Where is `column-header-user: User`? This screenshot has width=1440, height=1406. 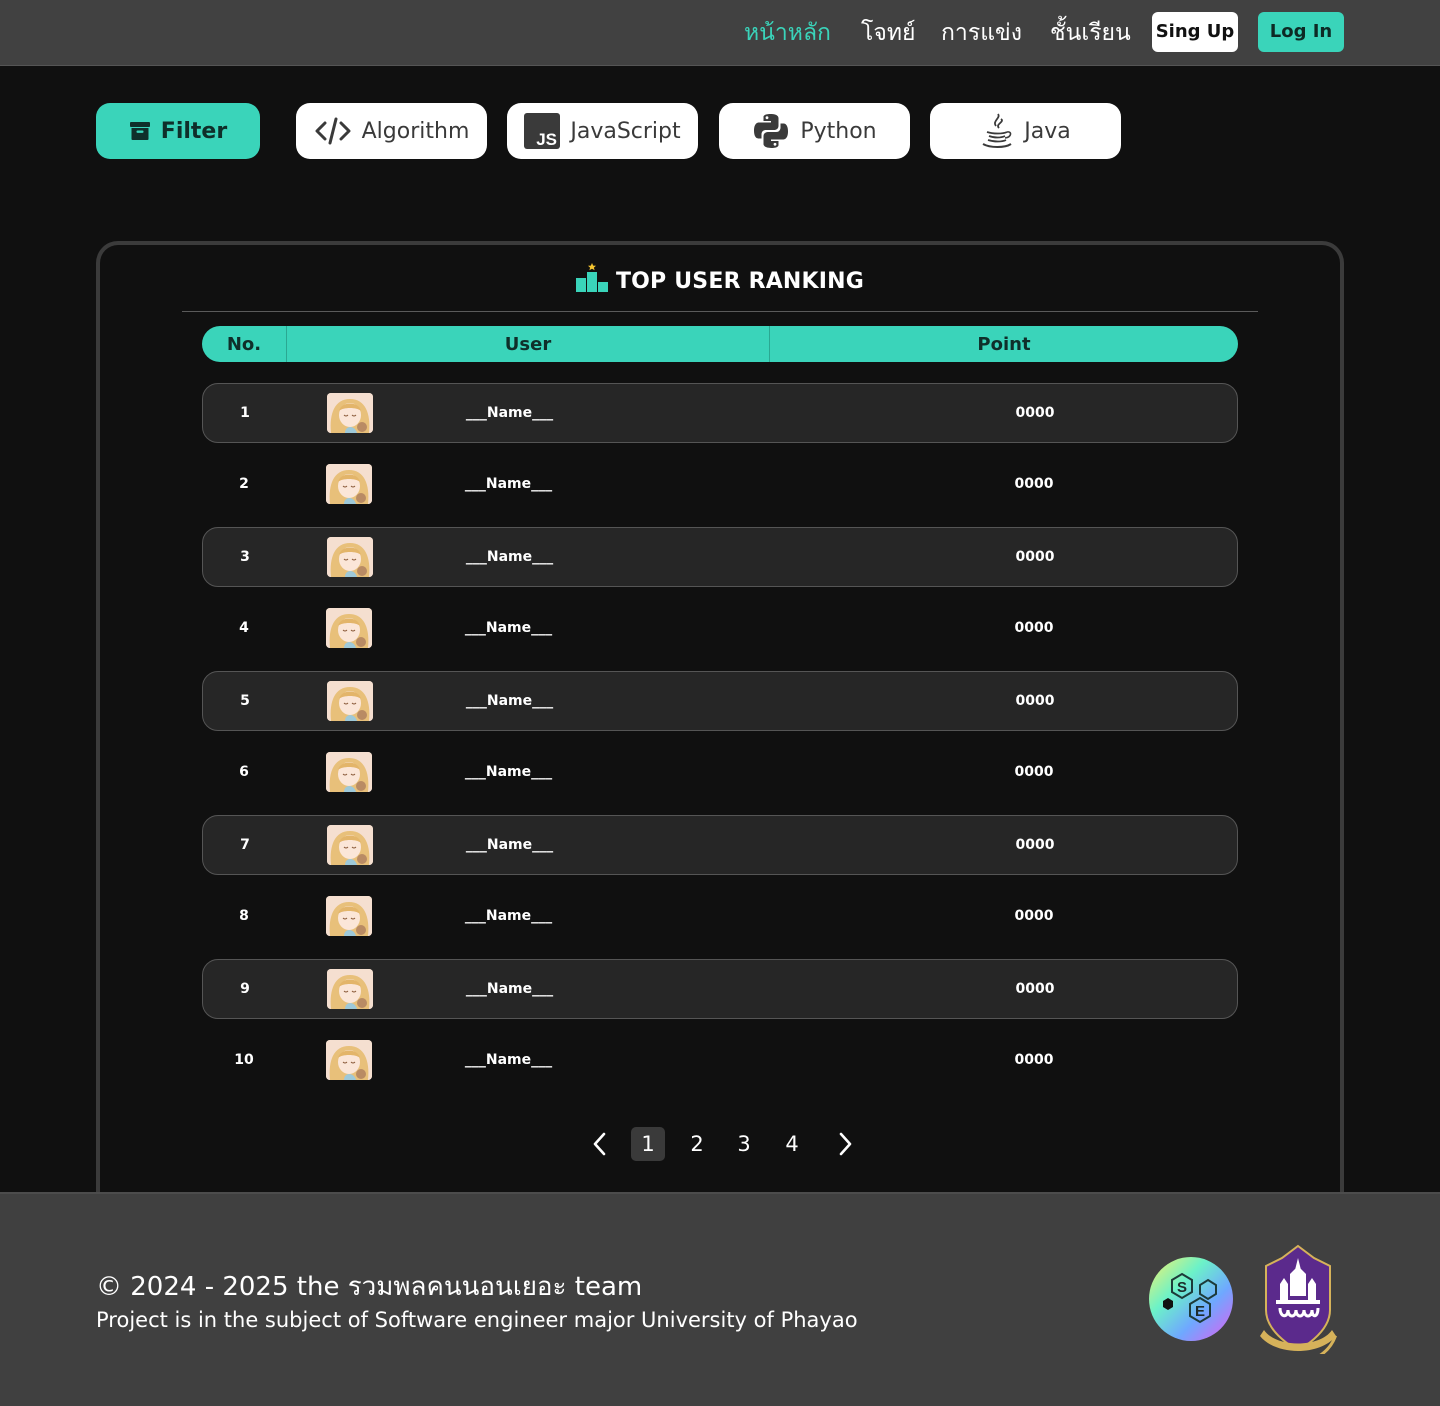 column-header-user: User is located at coordinates (527, 344).